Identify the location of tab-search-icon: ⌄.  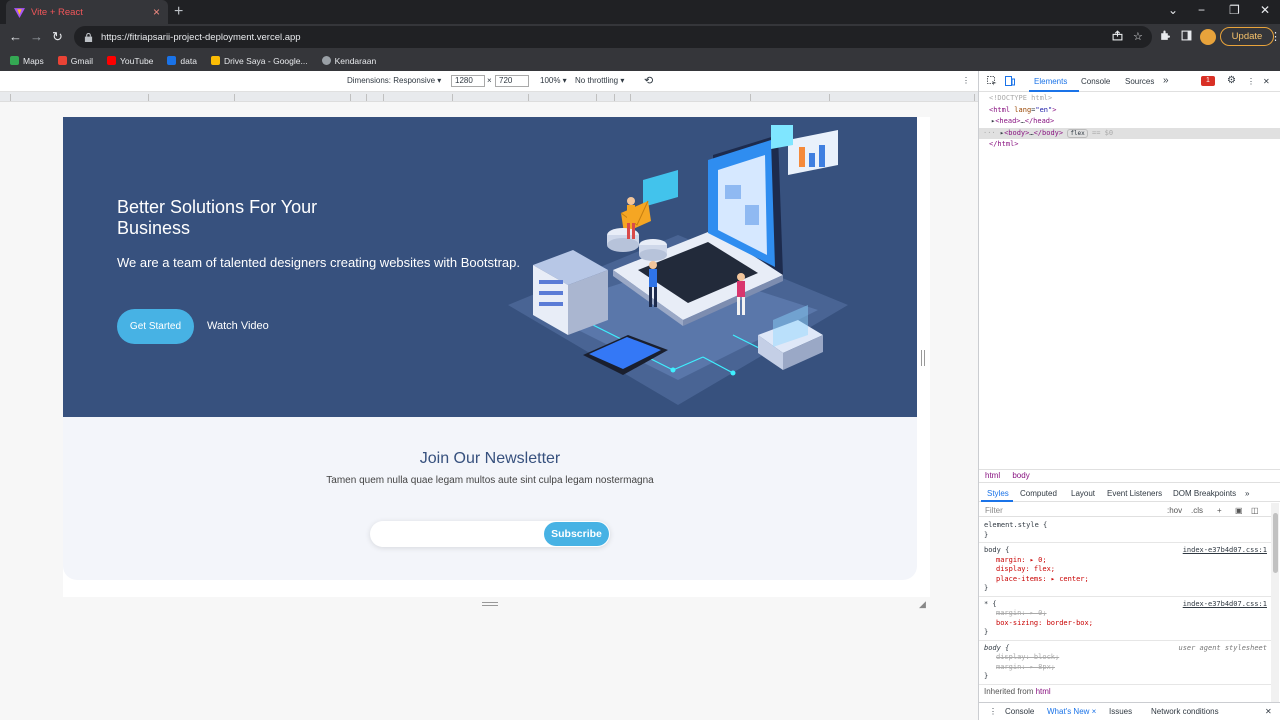
(1173, 10).